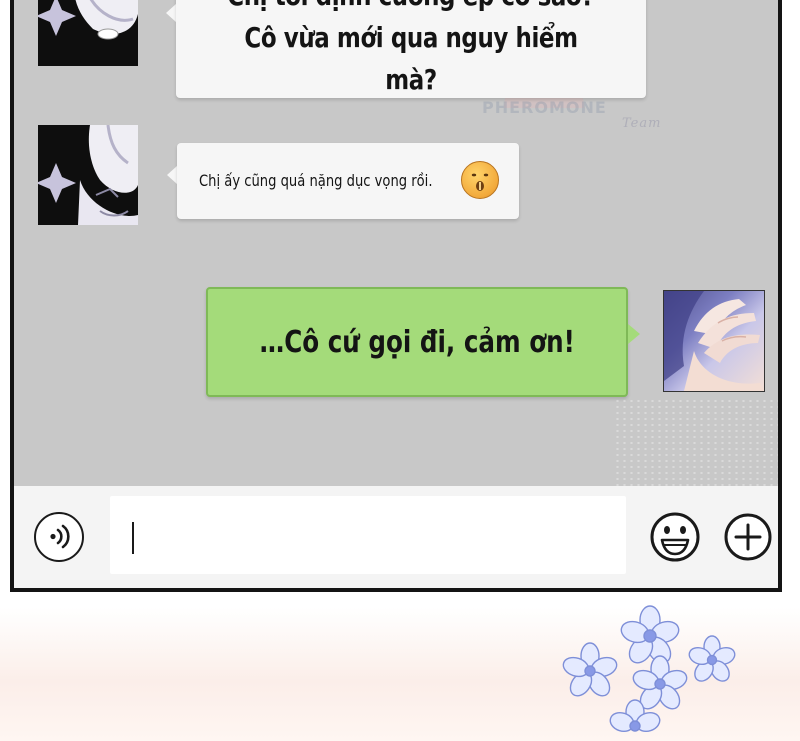 Image resolution: width=800 pixels, height=741 pixels. I want to click on voice-button, so click(59, 537).